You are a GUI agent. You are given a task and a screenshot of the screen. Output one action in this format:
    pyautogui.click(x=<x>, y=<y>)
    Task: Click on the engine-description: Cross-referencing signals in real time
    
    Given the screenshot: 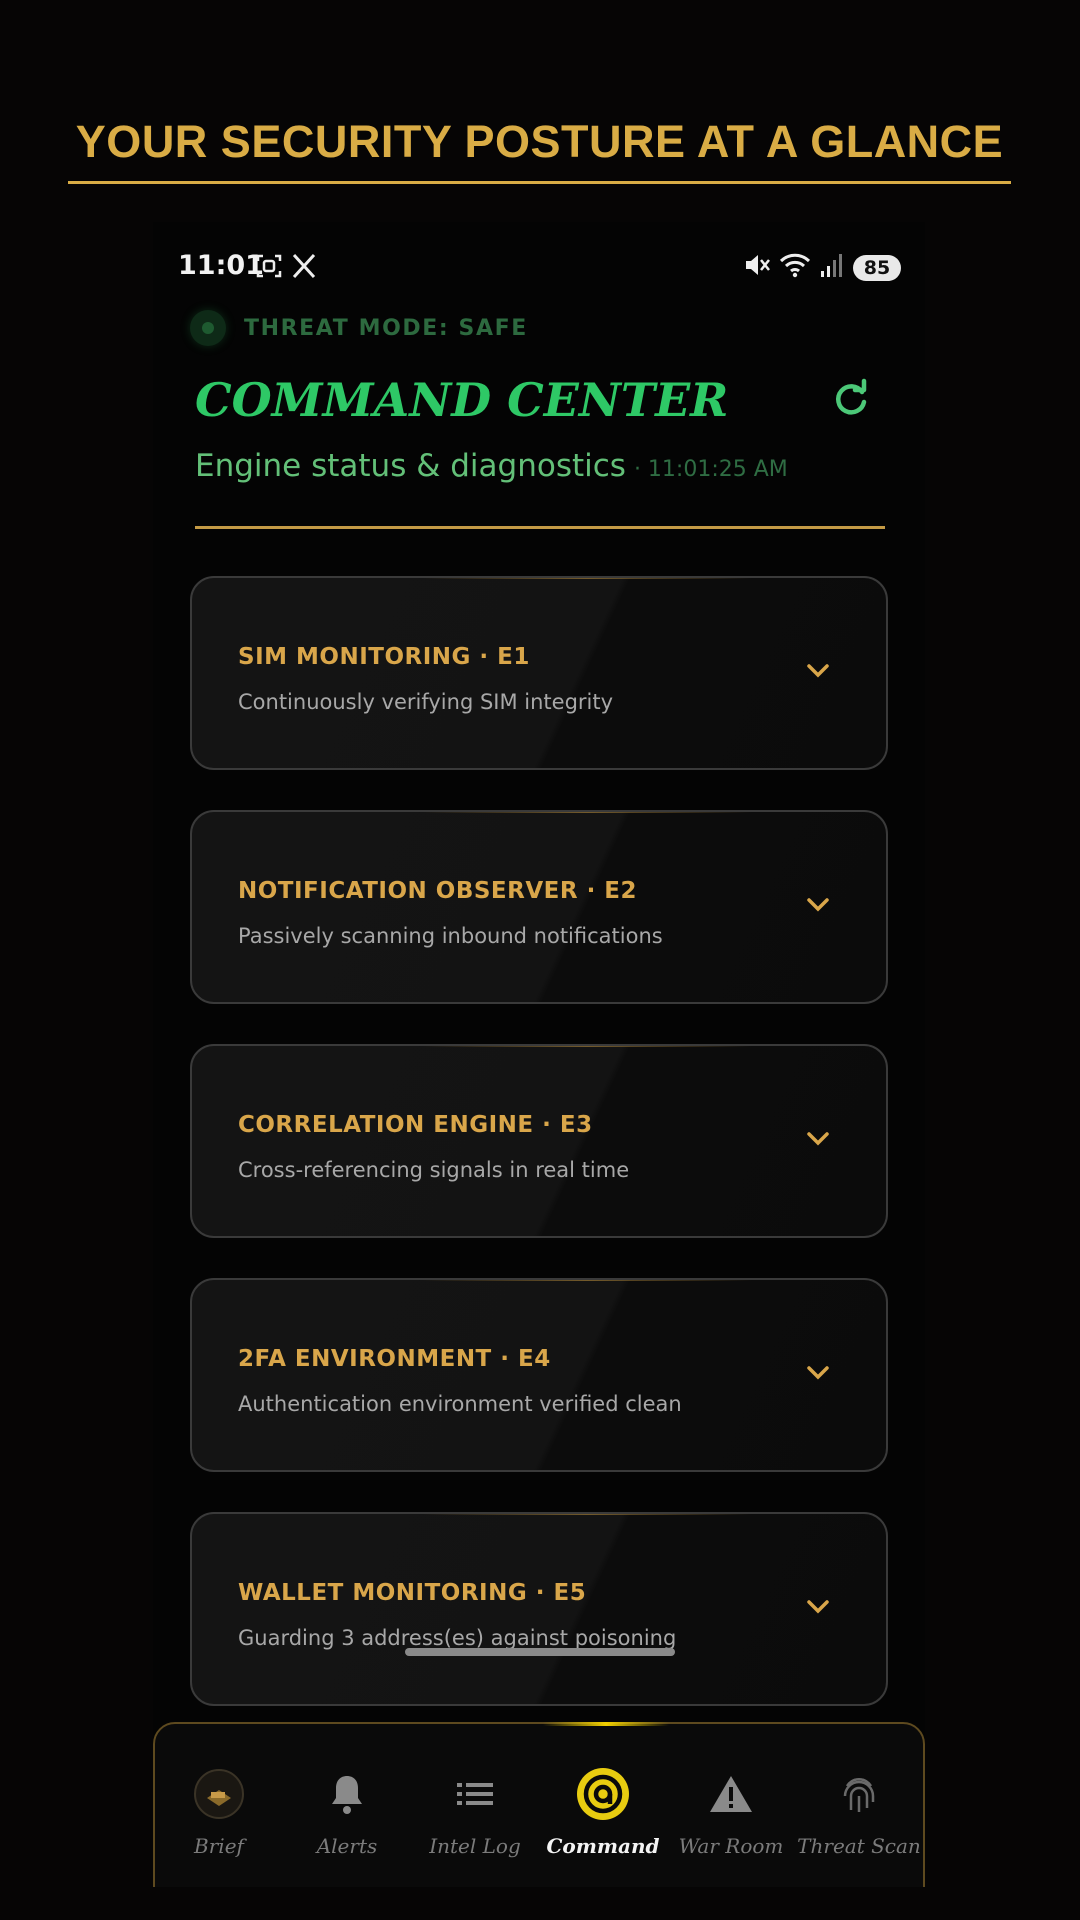 What is the action you would take?
    pyautogui.click(x=434, y=1170)
    